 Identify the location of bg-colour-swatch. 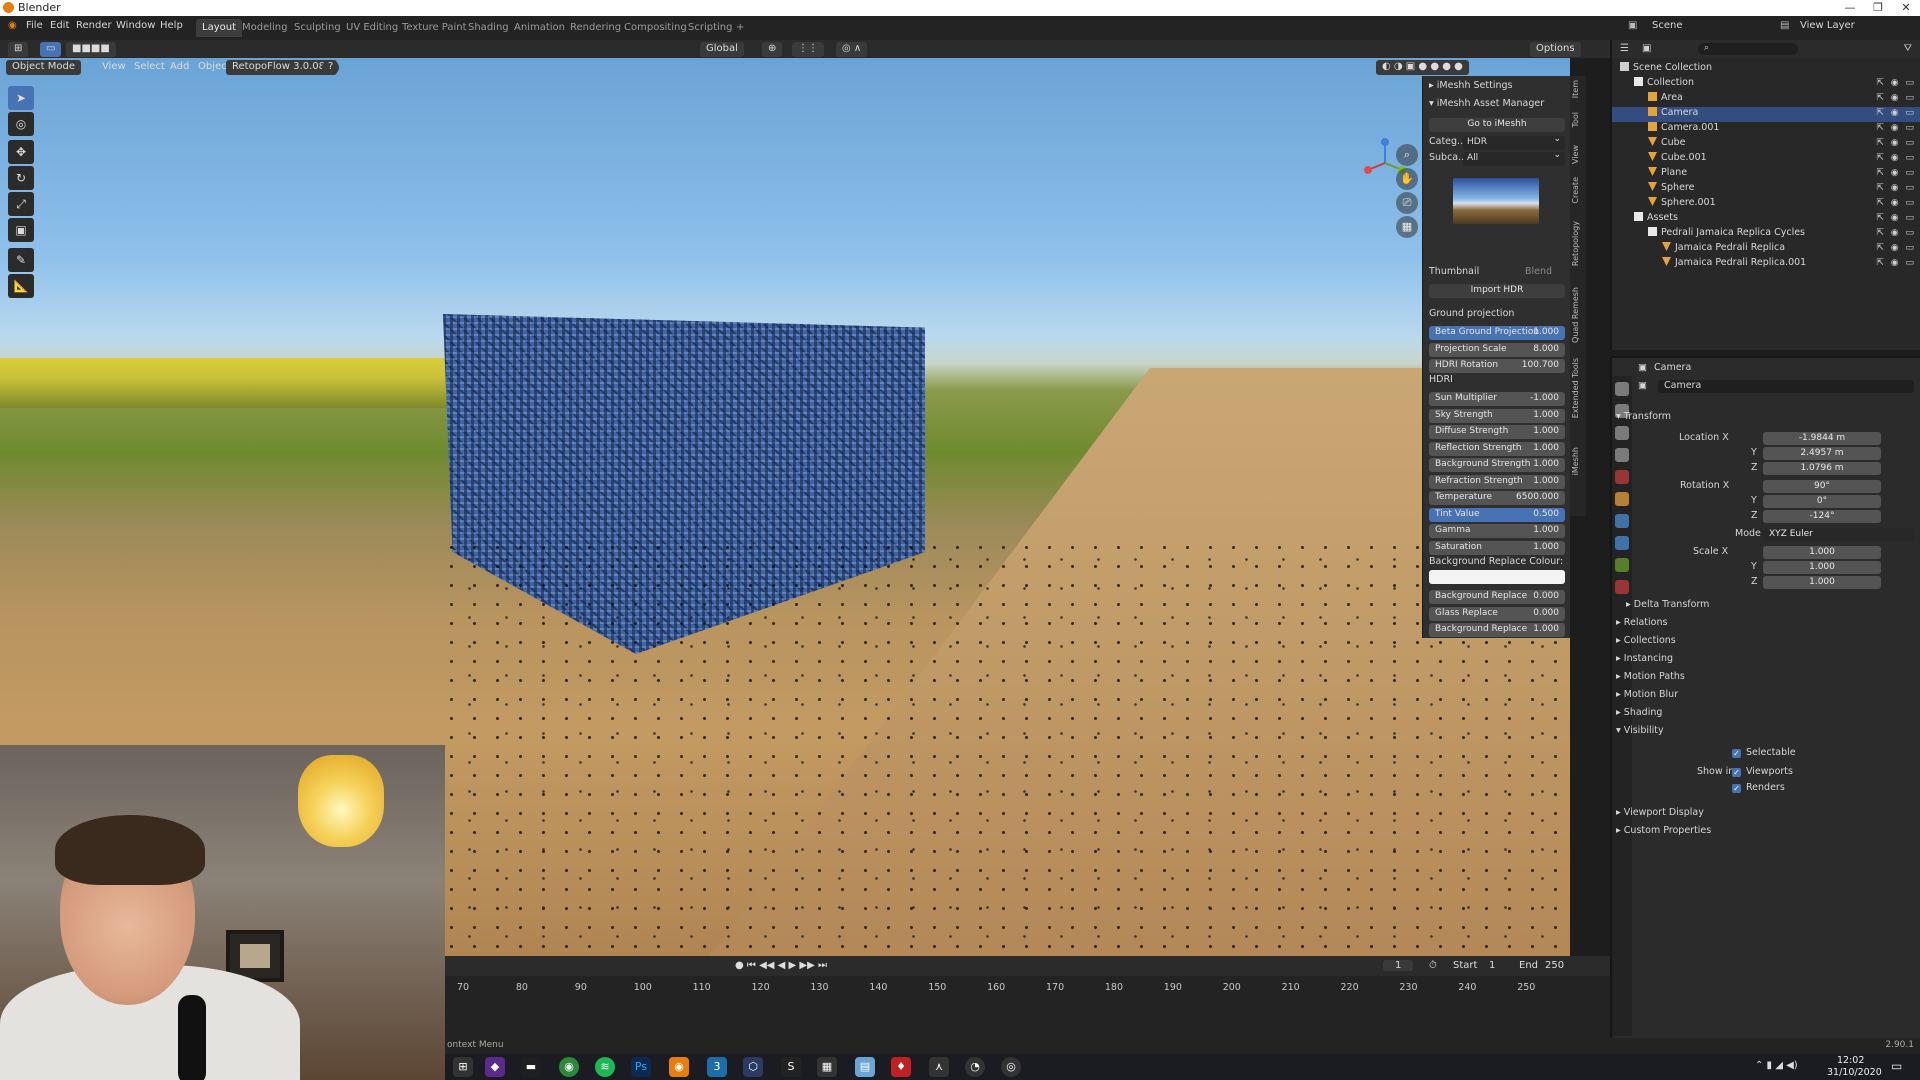
(1497, 577).